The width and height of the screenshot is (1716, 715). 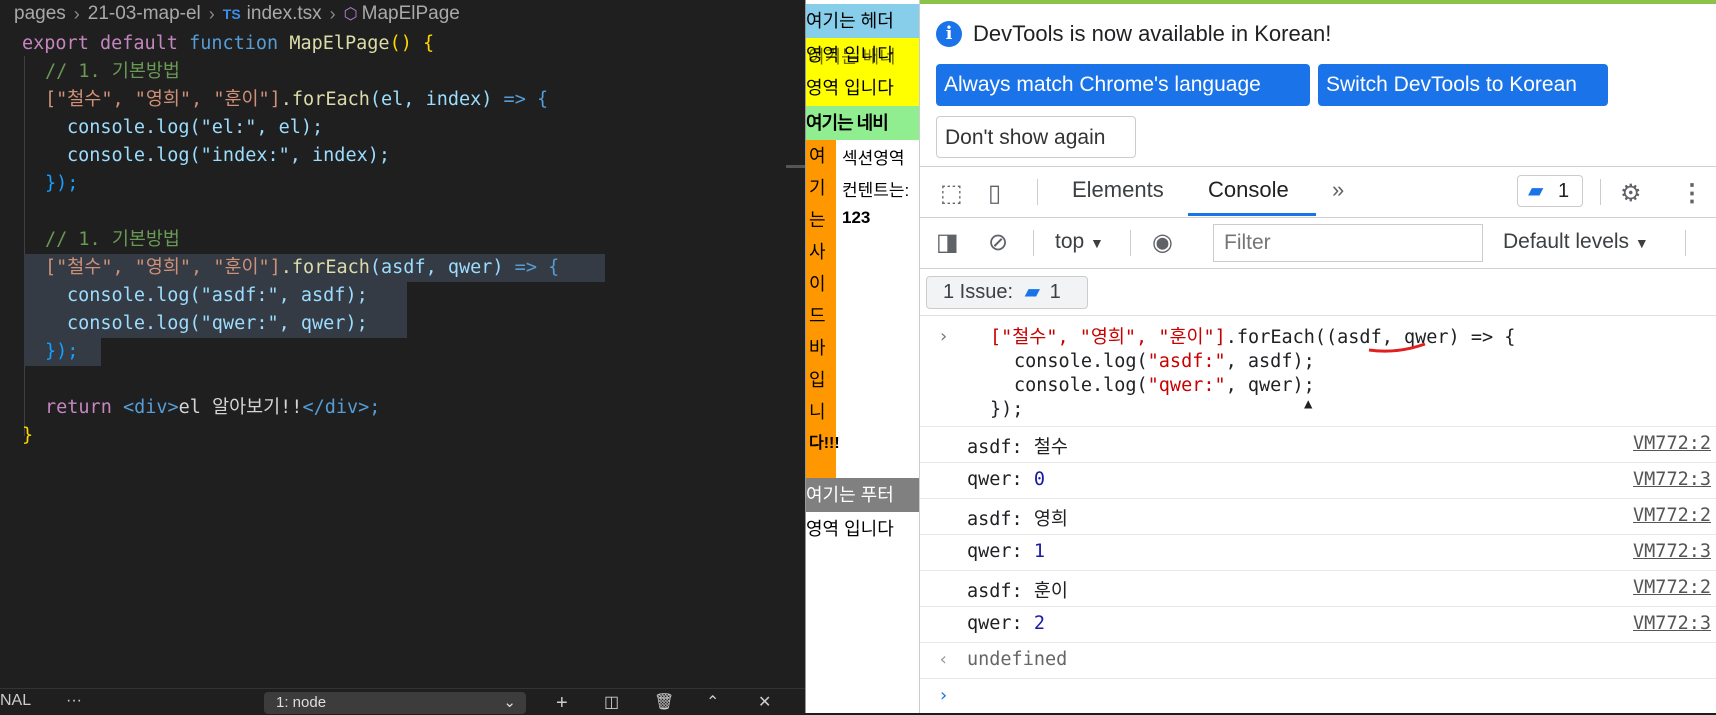 I want to click on console-log-row: asdf: 영희 VM772:2, so click(x=1318, y=516).